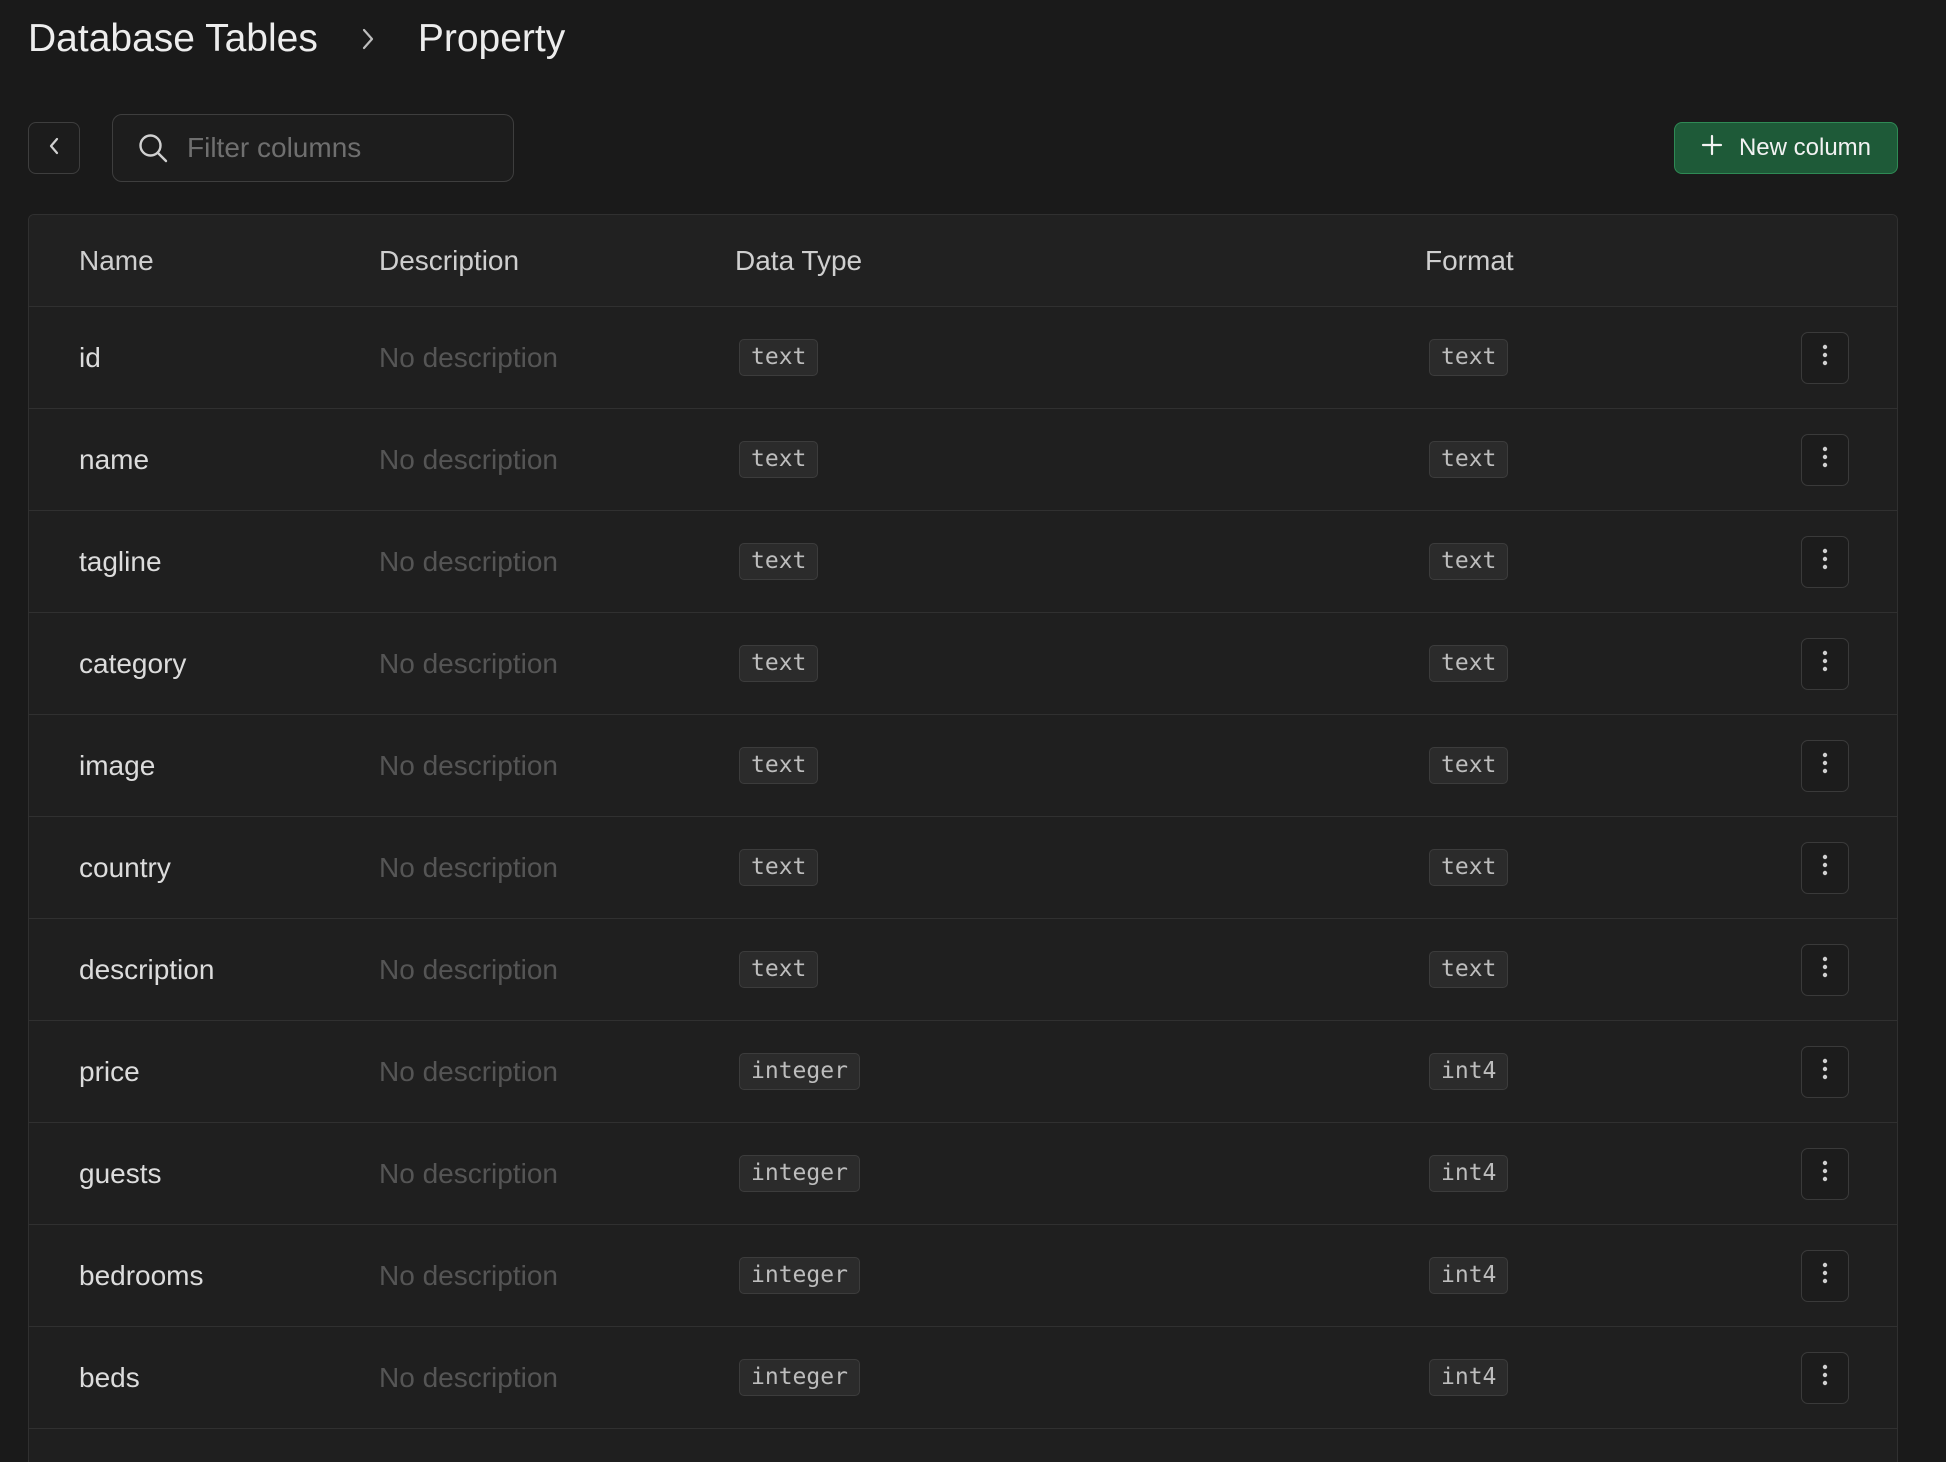  What do you see at coordinates (120, 561) in the screenshot?
I see `column-name: tagline` at bounding box center [120, 561].